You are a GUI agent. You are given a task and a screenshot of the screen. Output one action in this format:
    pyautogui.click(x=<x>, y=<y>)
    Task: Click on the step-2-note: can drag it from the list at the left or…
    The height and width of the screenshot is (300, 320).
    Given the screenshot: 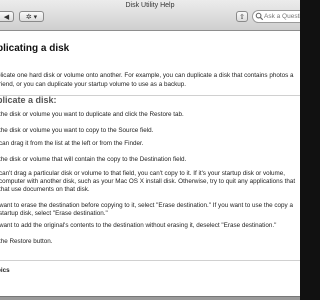 What is the action you would take?
    pyautogui.click(x=72, y=143)
    